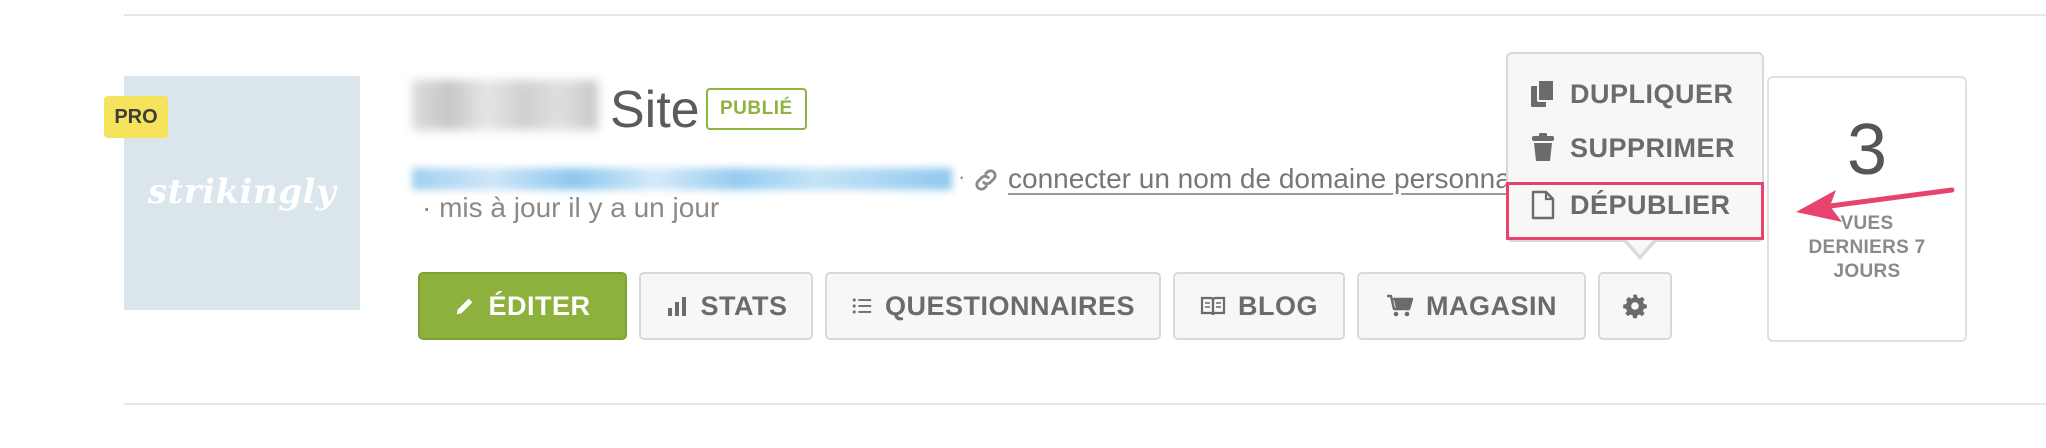  I want to click on dropdown-caret-fill, so click(1640, 246).